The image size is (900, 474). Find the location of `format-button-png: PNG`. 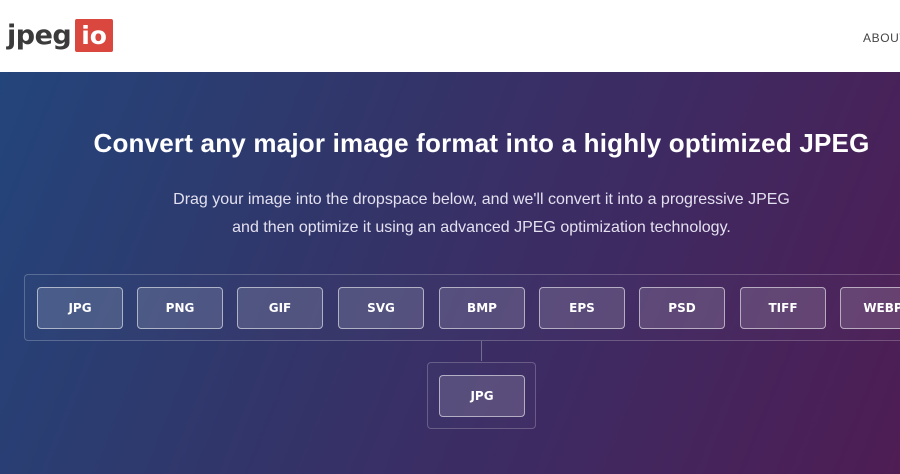

format-button-png: PNG is located at coordinates (180, 308).